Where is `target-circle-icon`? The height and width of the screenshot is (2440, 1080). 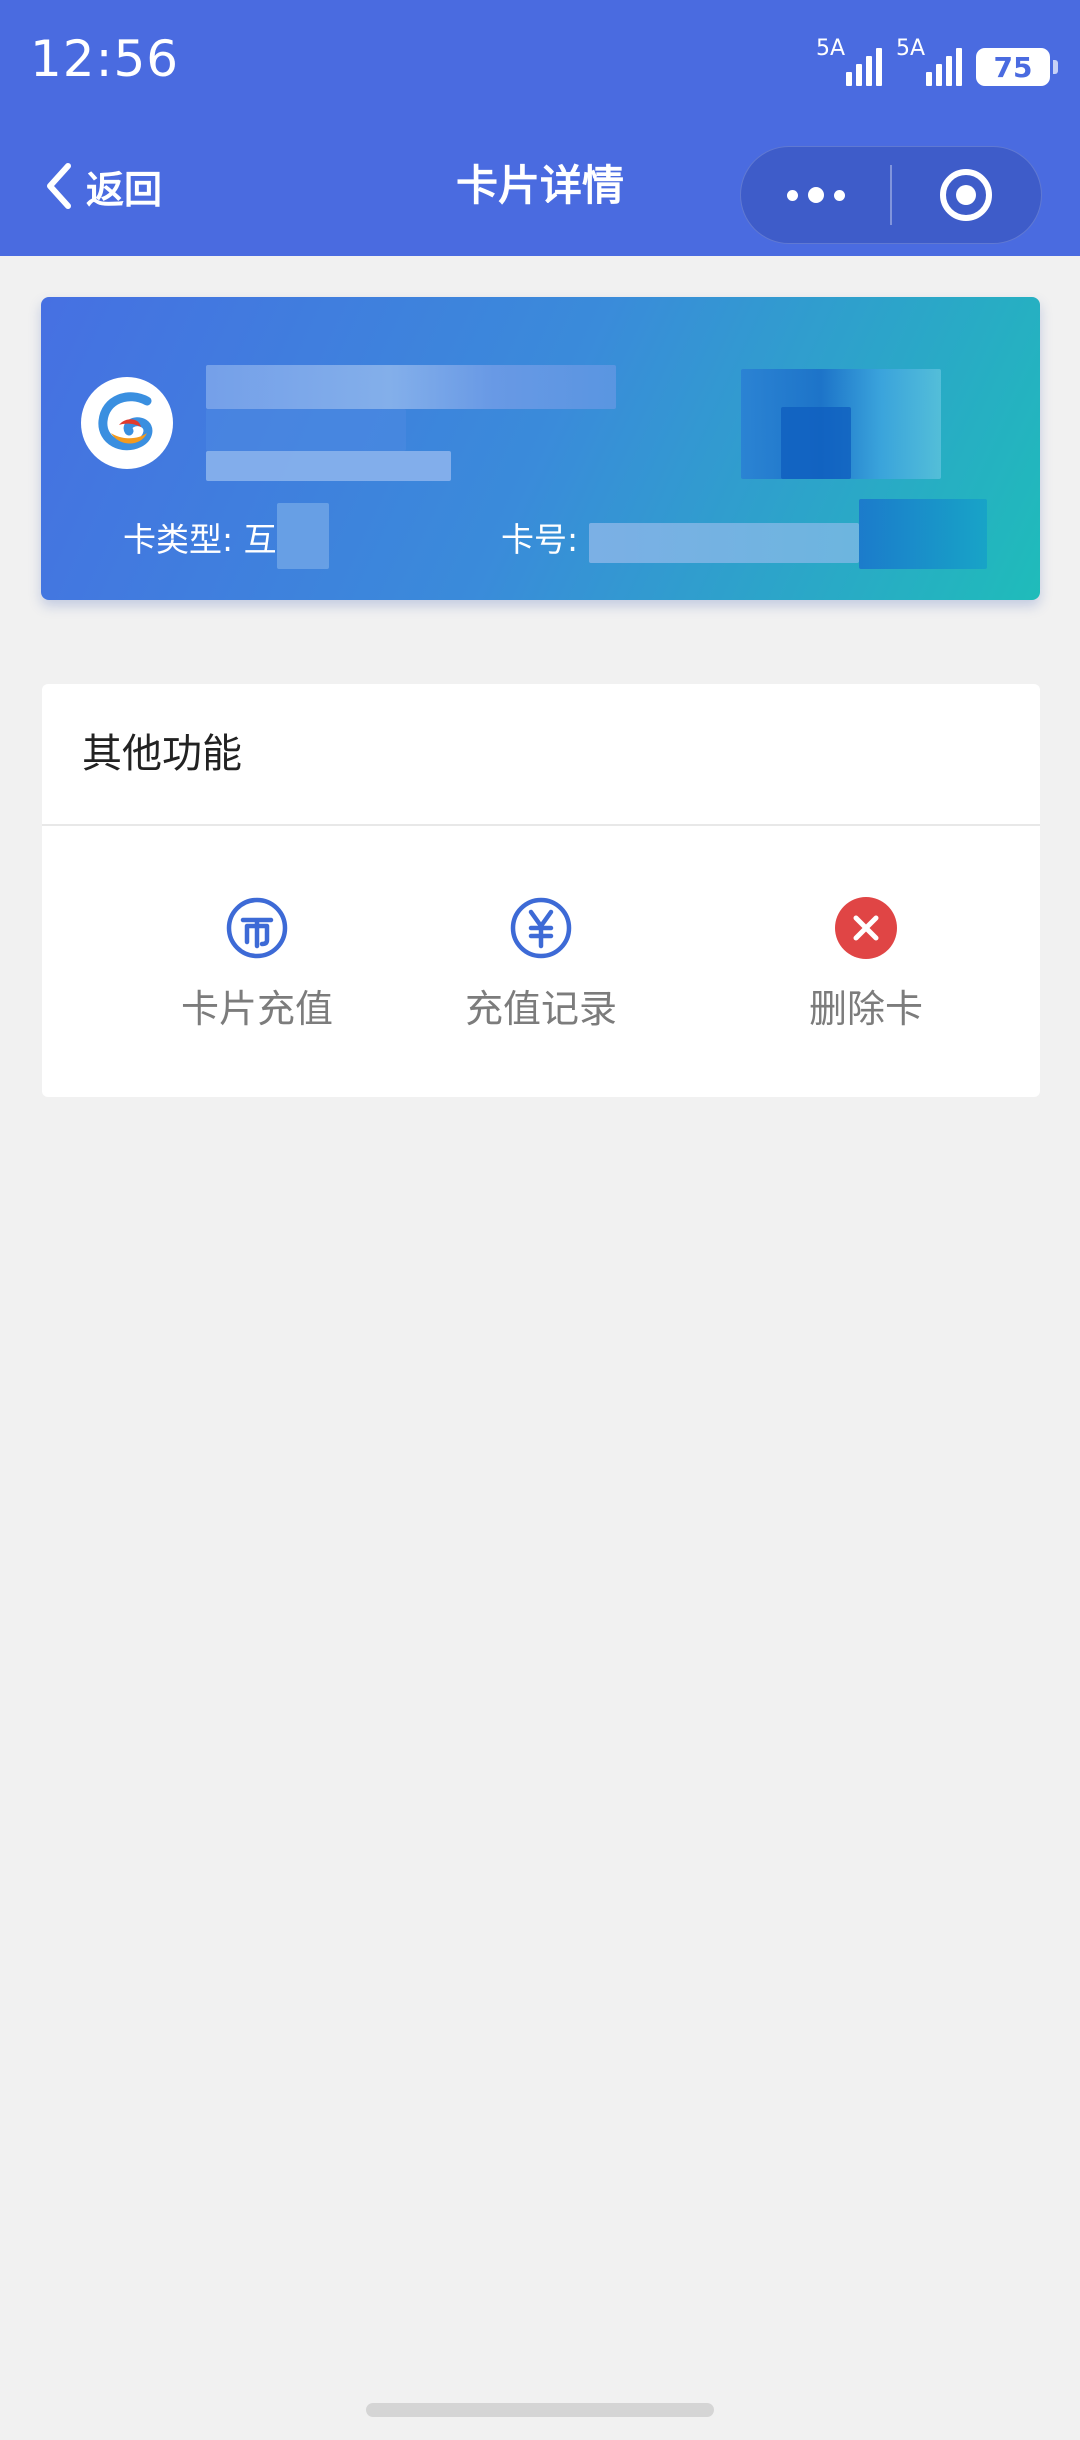 target-circle-icon is located at coordinates (966, 195).